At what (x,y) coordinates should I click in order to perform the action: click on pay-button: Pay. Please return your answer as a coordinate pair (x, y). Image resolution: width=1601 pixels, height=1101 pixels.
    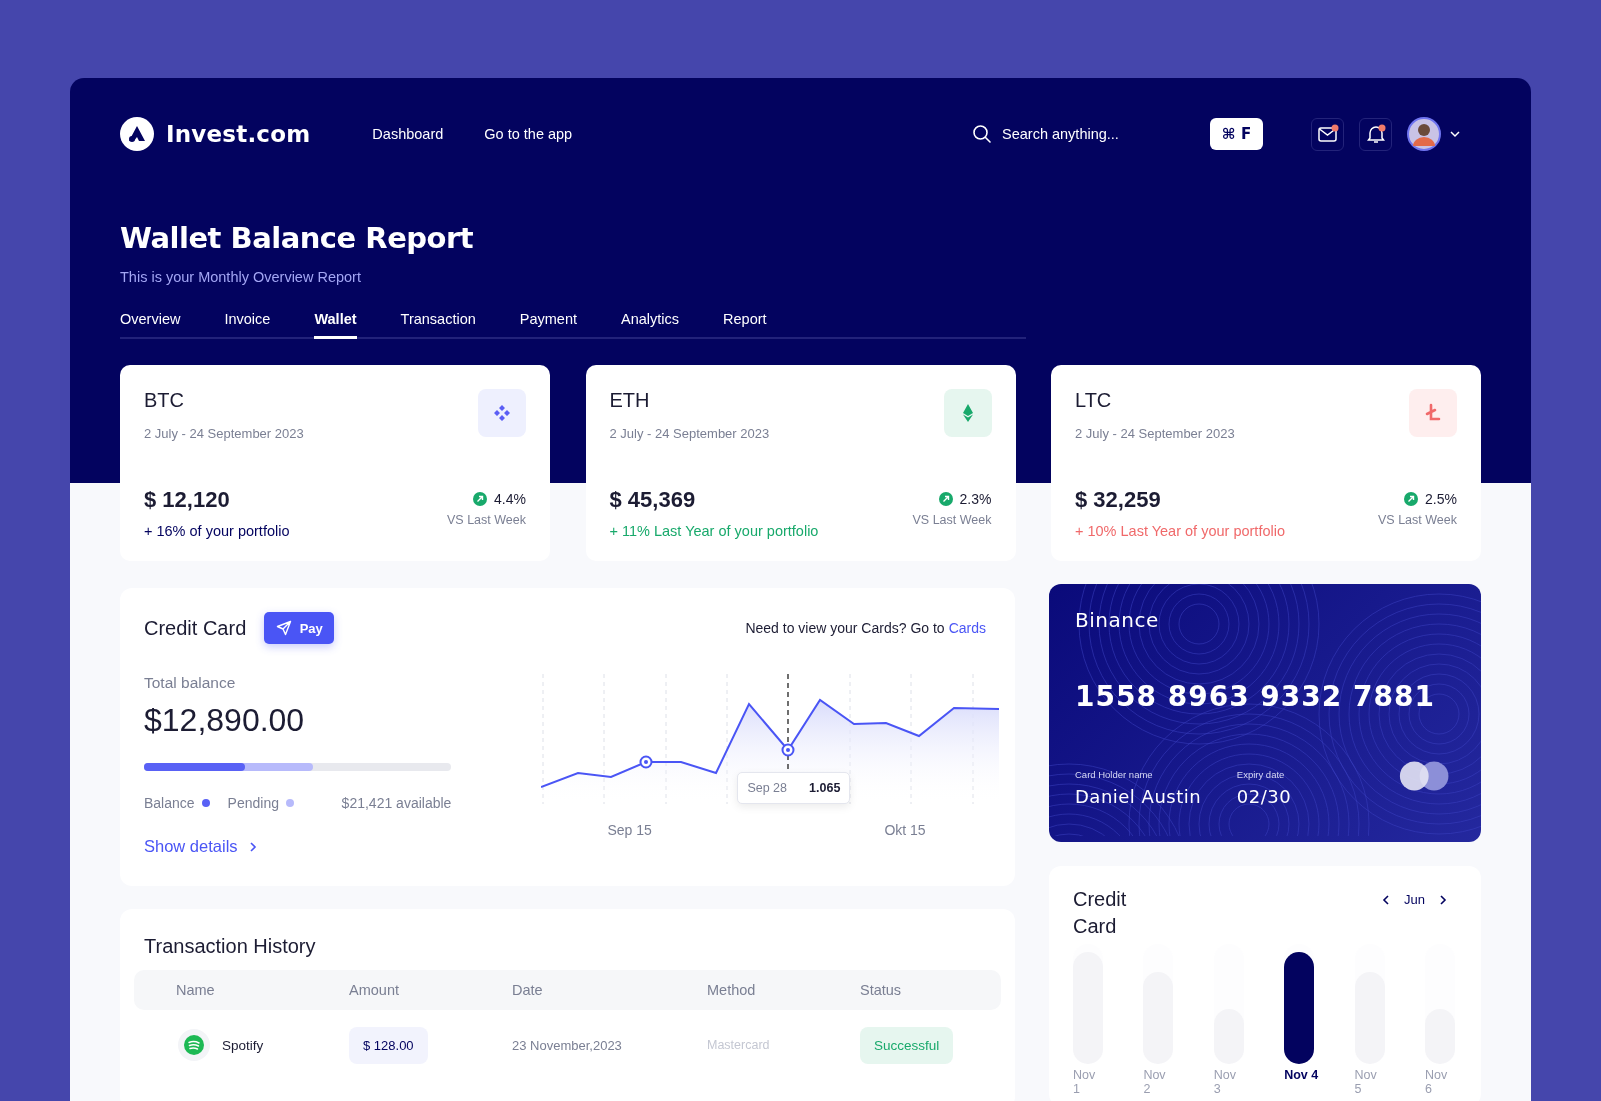
    Looking at the image, I should click on (299, 628).